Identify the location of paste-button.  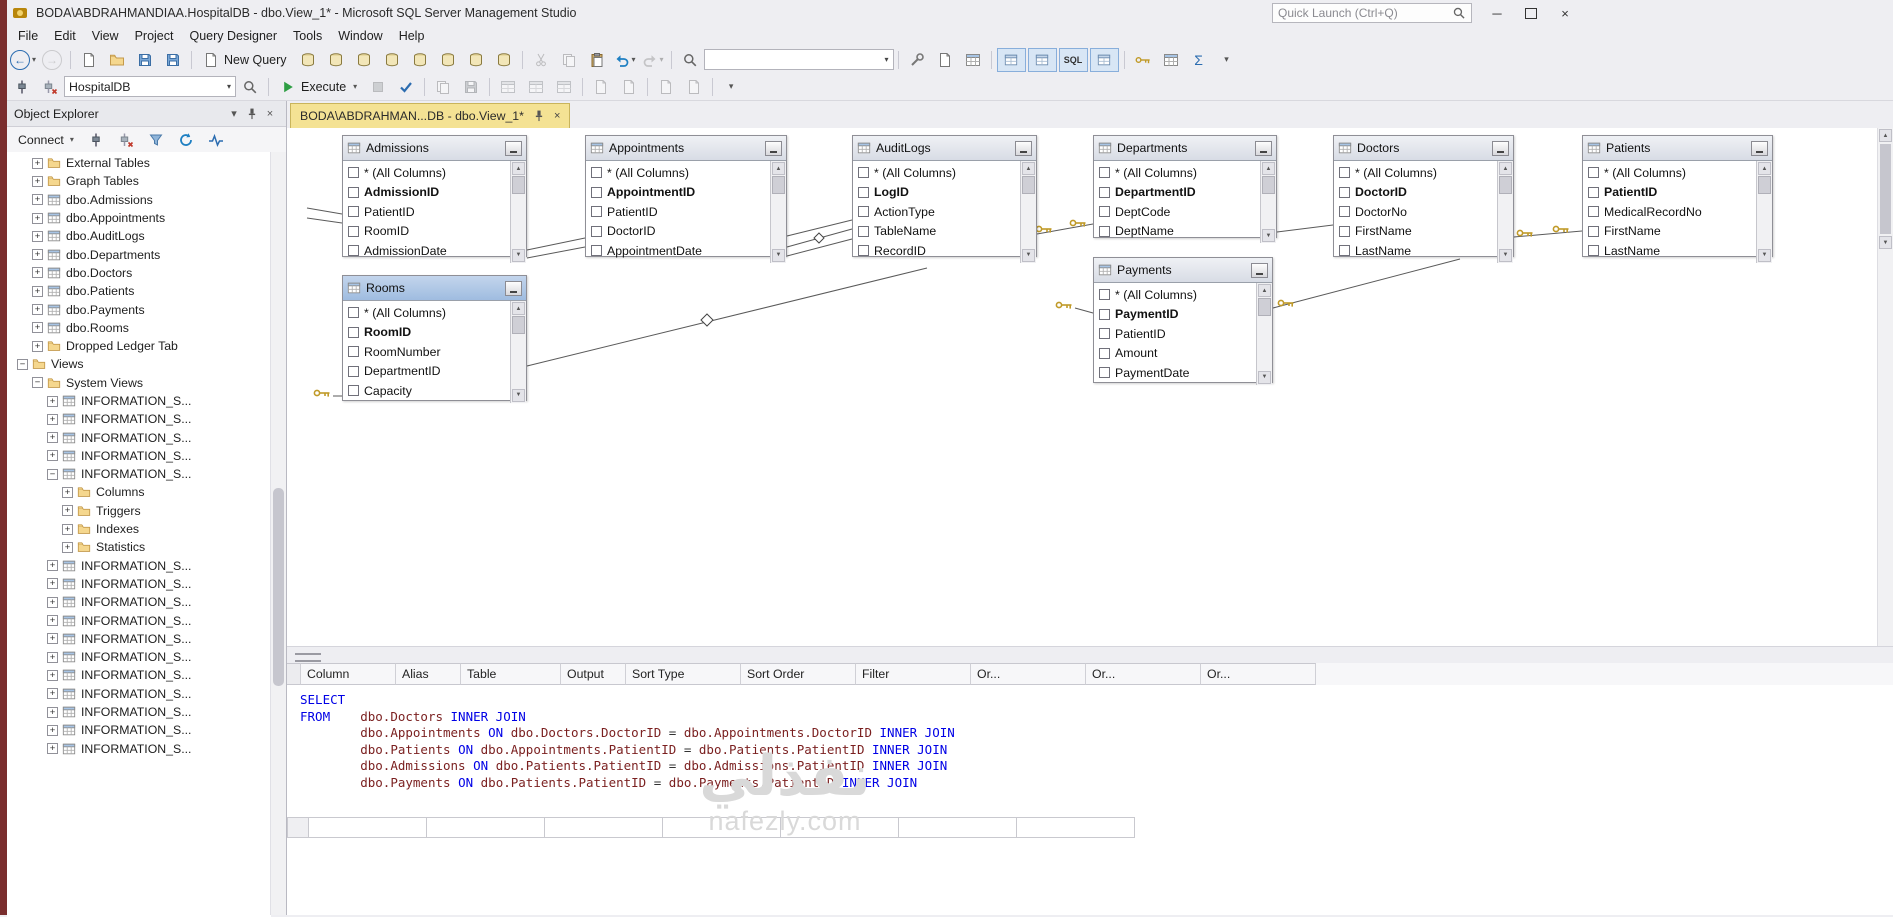
(597, 60).